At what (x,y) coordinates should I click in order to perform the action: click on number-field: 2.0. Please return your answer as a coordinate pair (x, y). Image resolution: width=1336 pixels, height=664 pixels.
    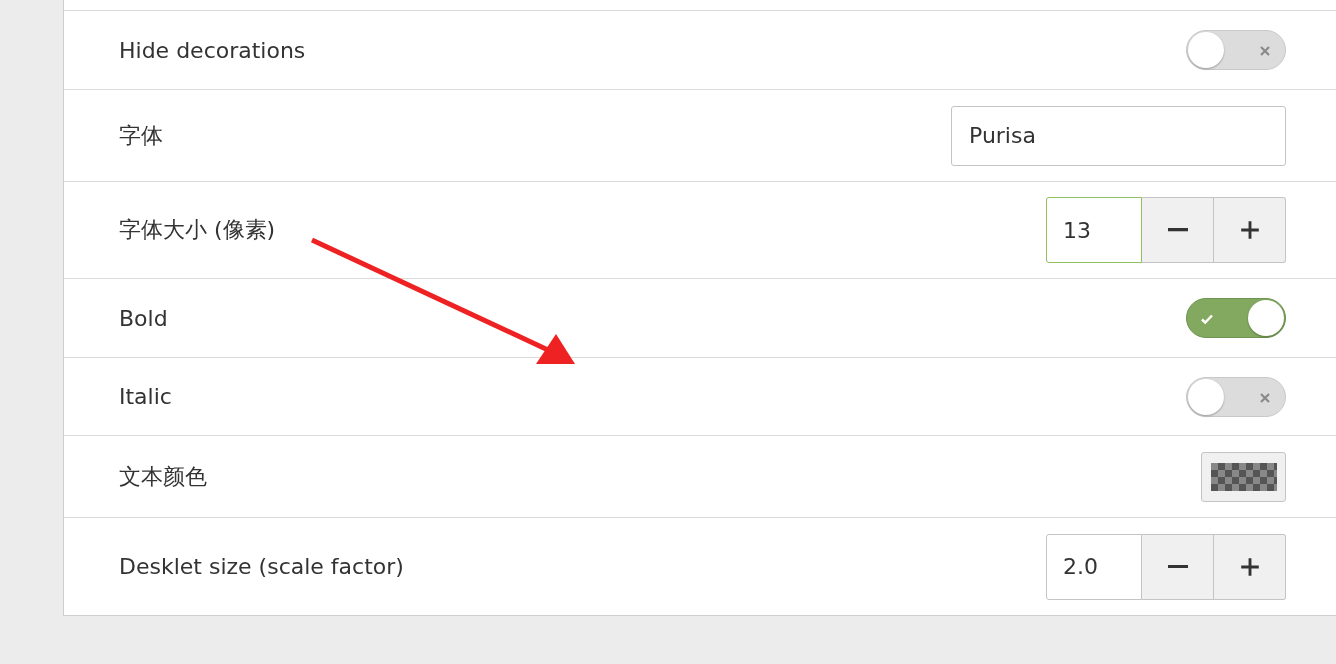
    Looking at the image, I should click on (1094, 566).